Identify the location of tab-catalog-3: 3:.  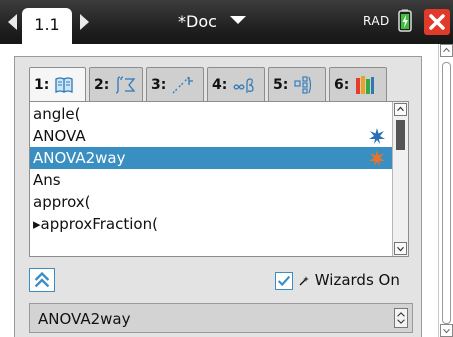
(175, 85).